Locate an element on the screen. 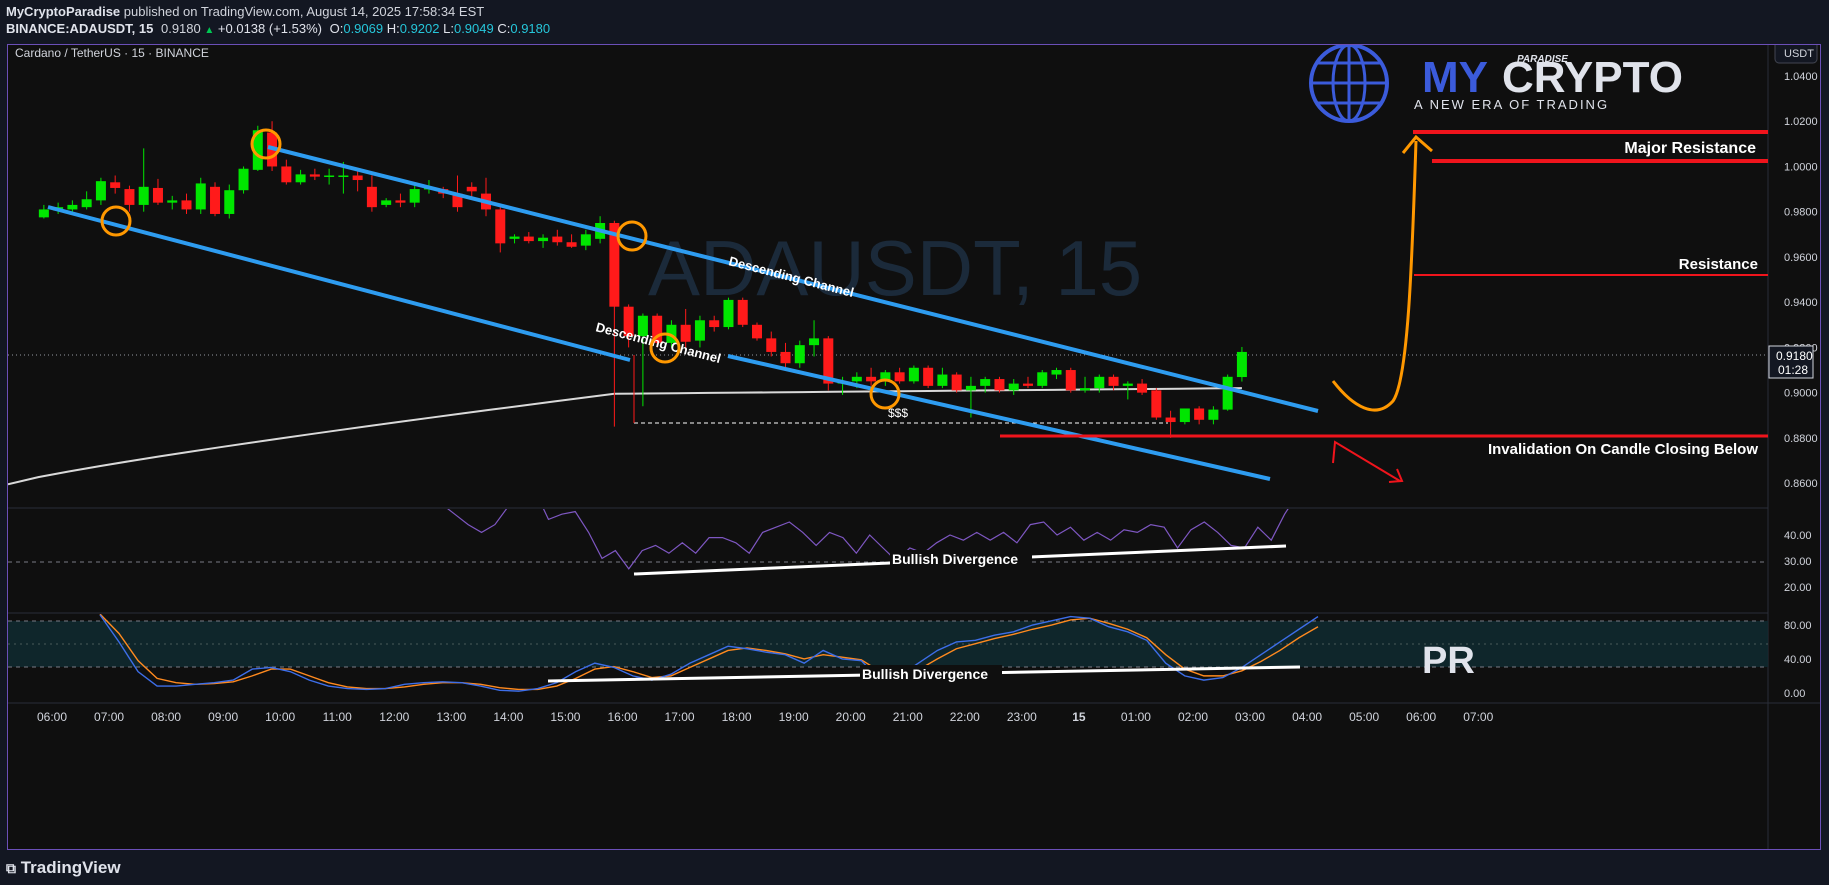 Image resolution: width=1829 pixels, height=885 pixels. stoch-tick-label: 80.00 is located at coordinates (1798, 626).